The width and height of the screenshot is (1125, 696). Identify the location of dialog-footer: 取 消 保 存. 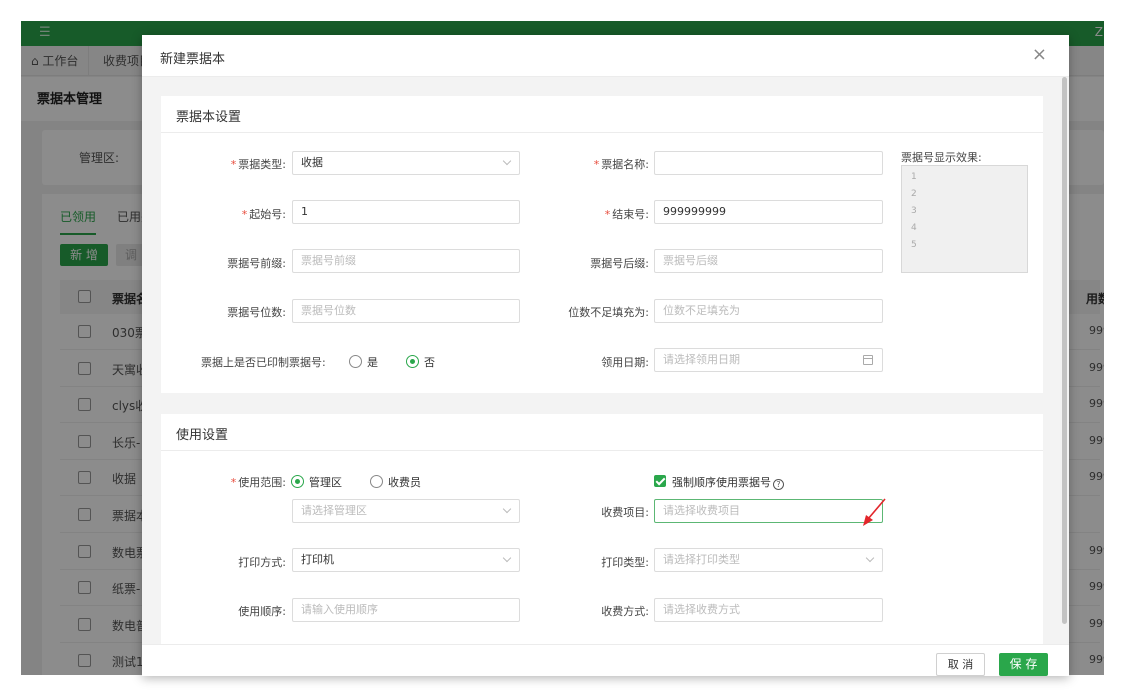
(605, 660).